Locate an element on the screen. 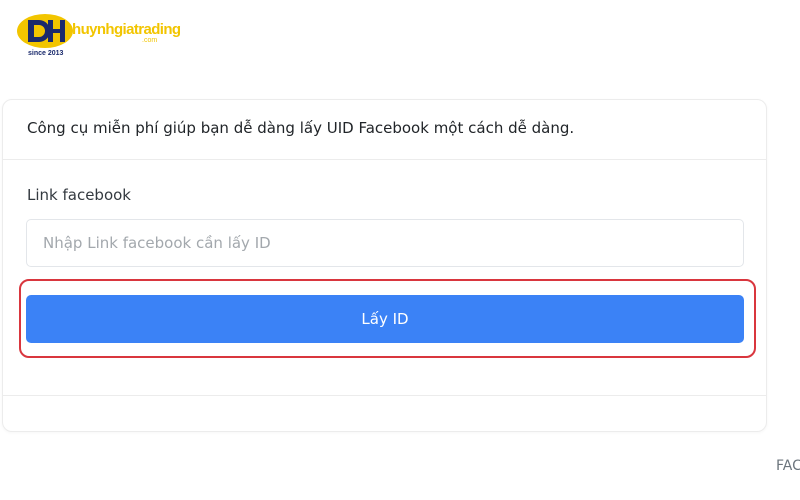 The width and height of the screenshot is (800, 500). logo-domain: .com is located at coordinates (150, 40).